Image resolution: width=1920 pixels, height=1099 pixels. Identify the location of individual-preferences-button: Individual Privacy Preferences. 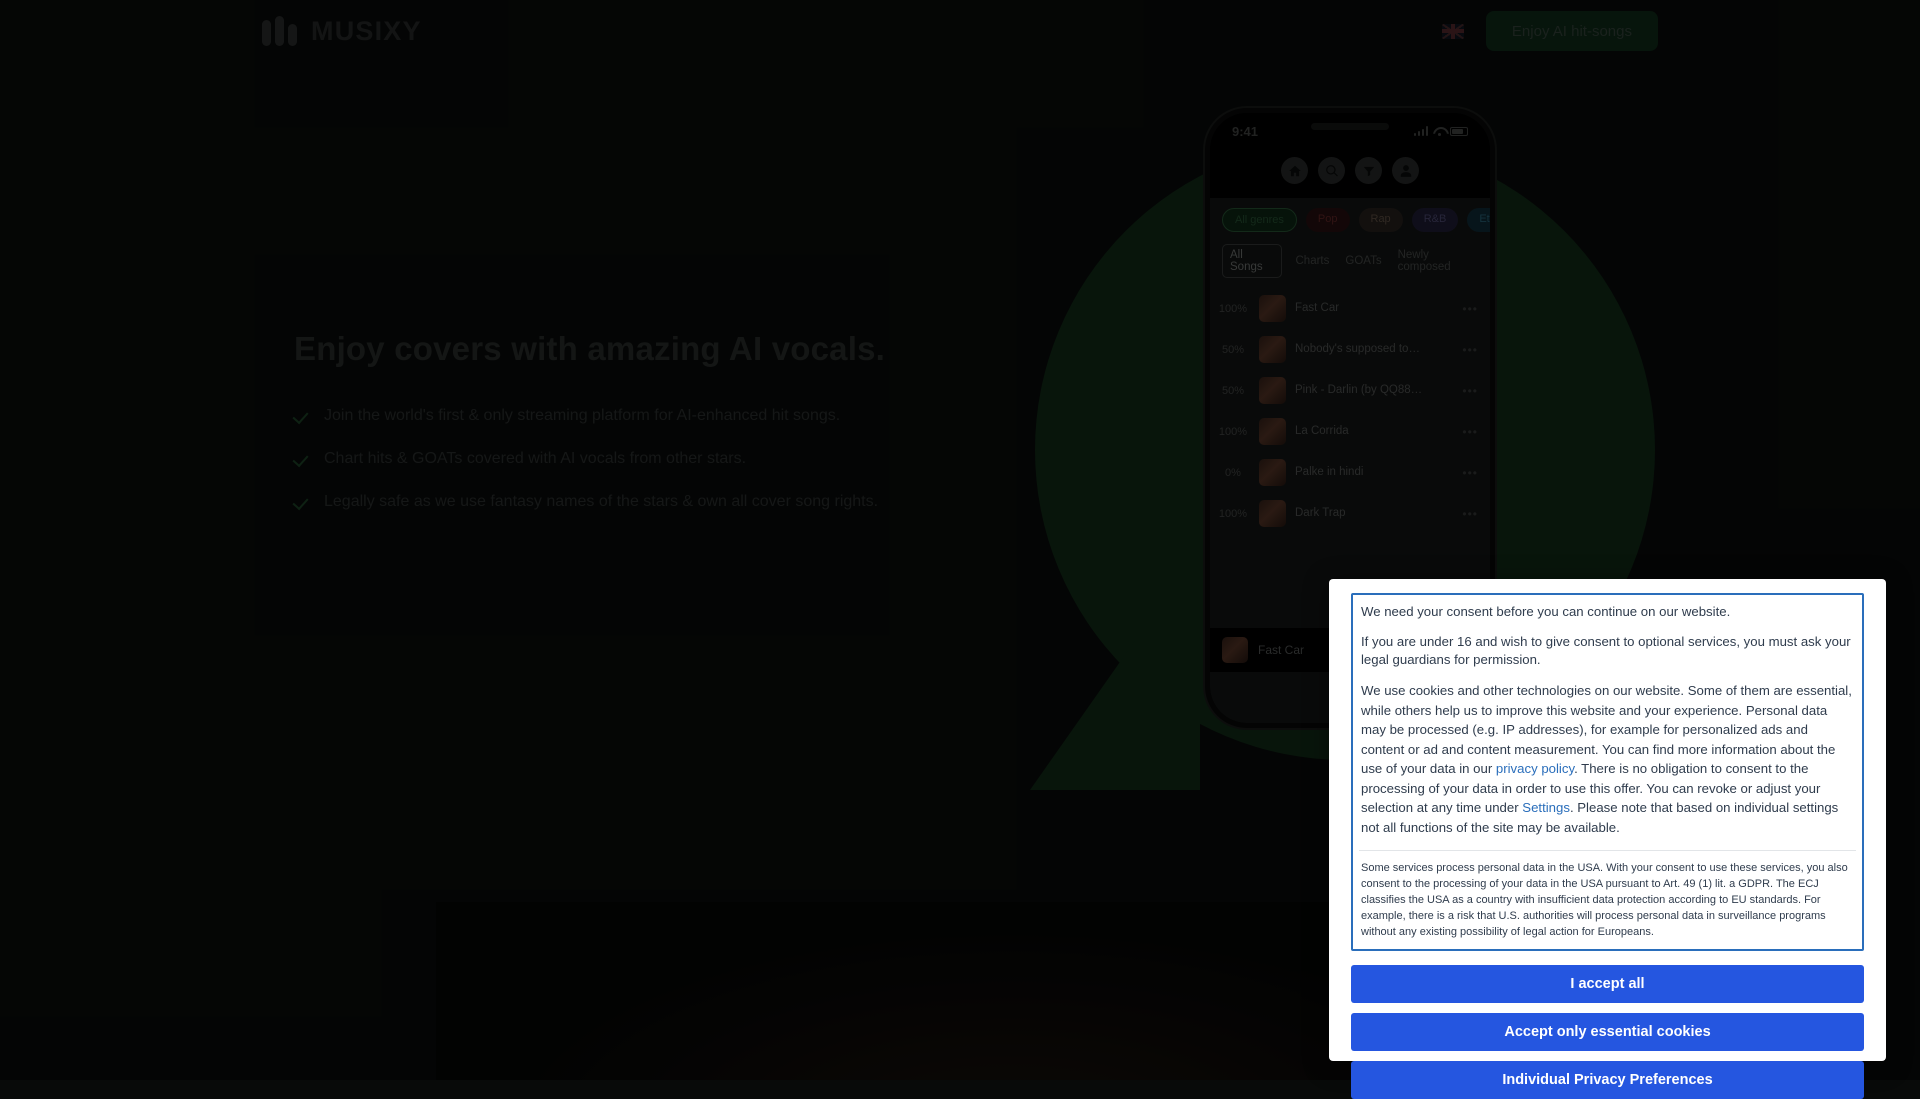
(1607, 1080).